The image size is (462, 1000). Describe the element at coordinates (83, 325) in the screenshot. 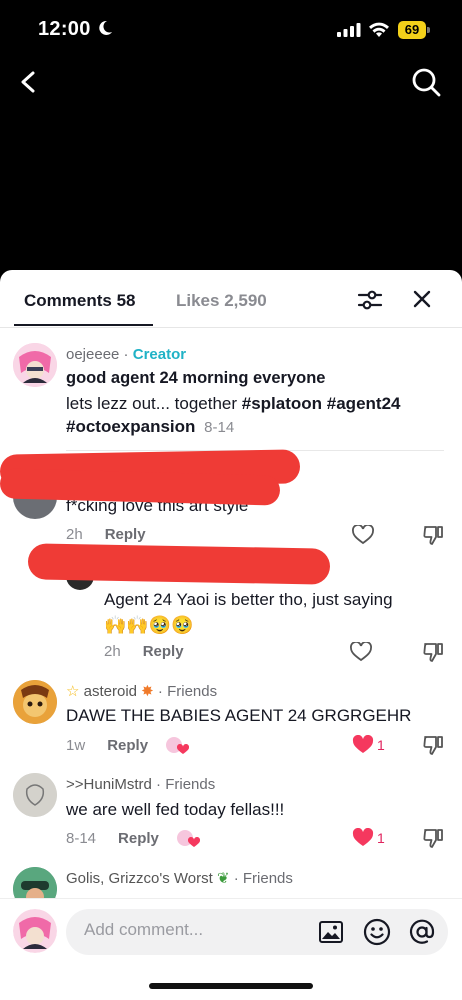

I see `tab-underline` at that location.